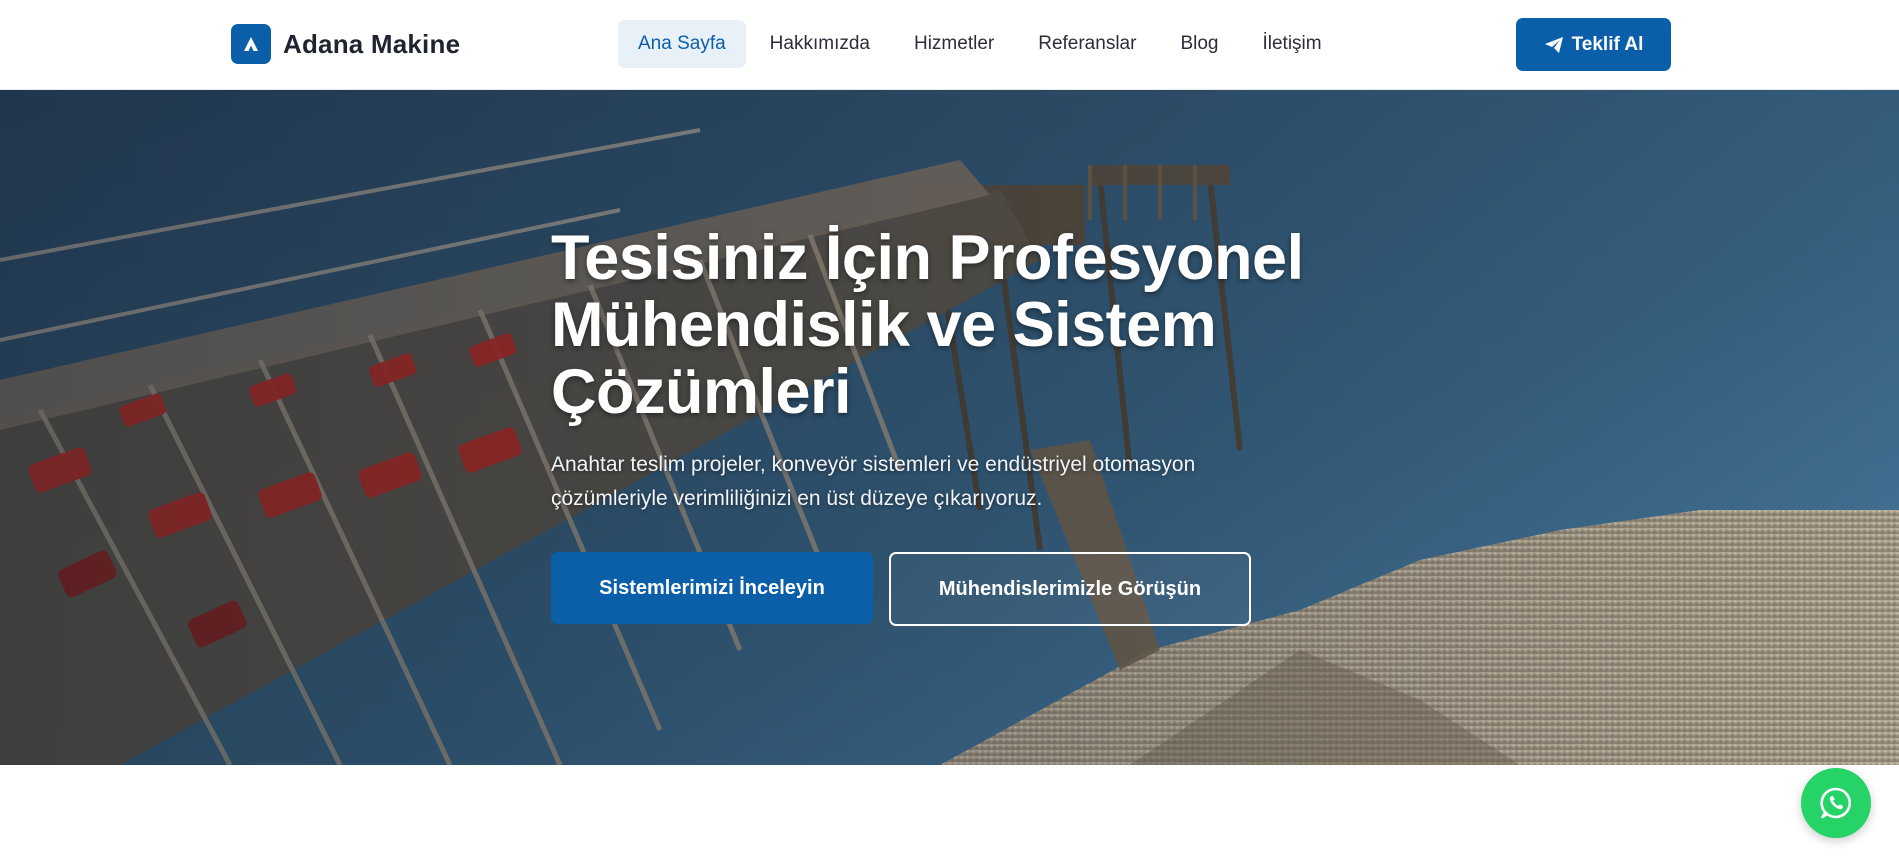  I want to click on whatsapp-icon, so click(1836, 803).